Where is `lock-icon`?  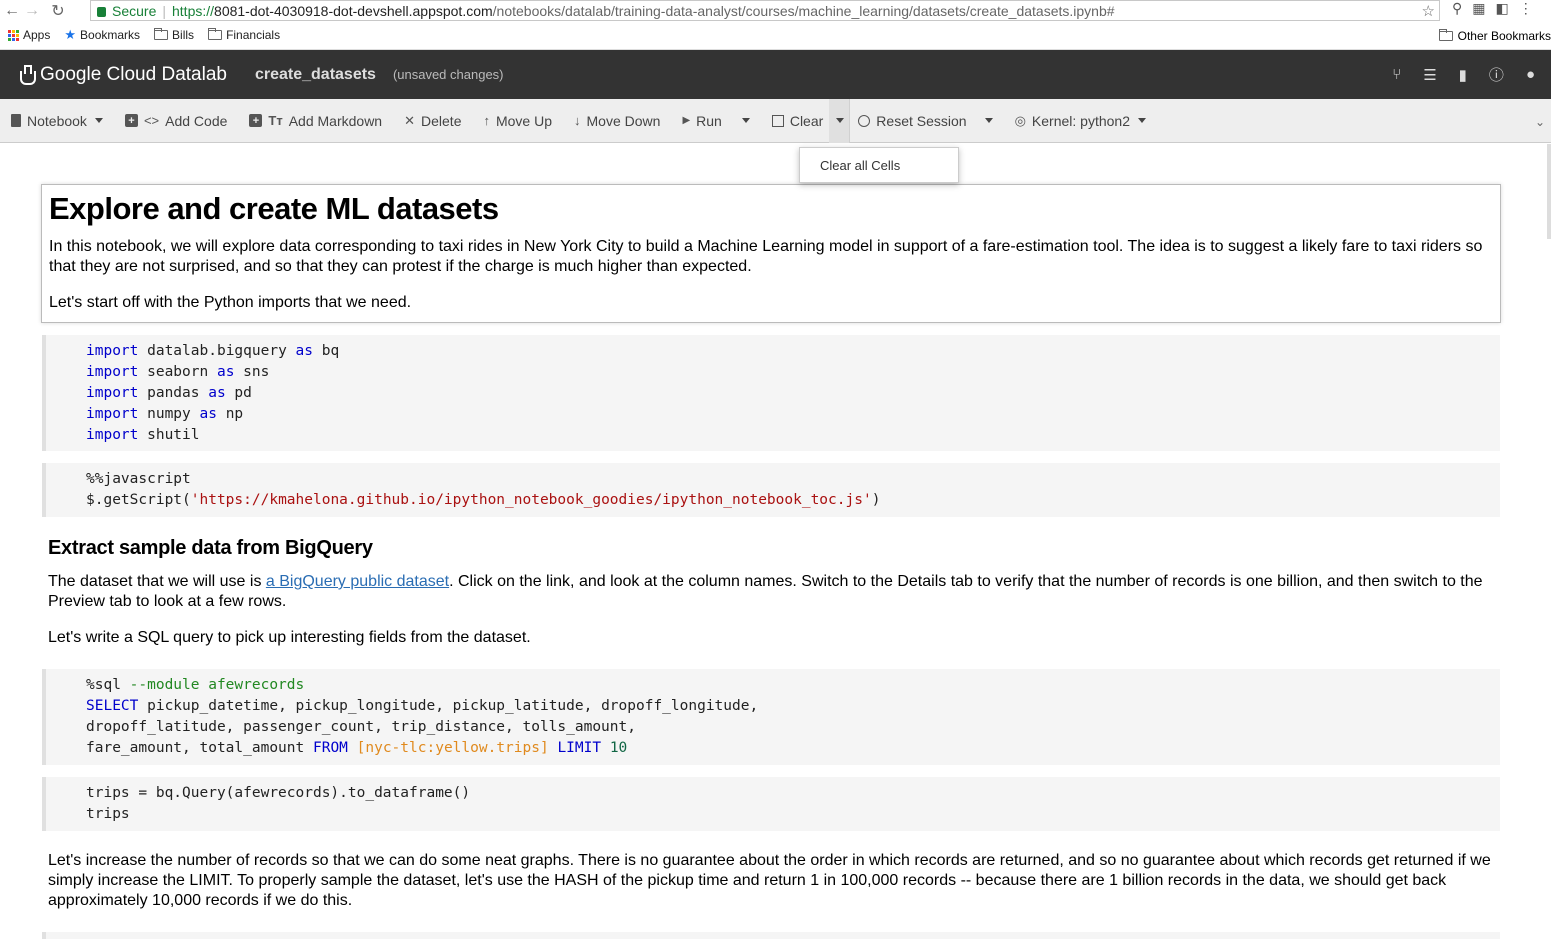 lock-icon is located at coordinates (101, 11).